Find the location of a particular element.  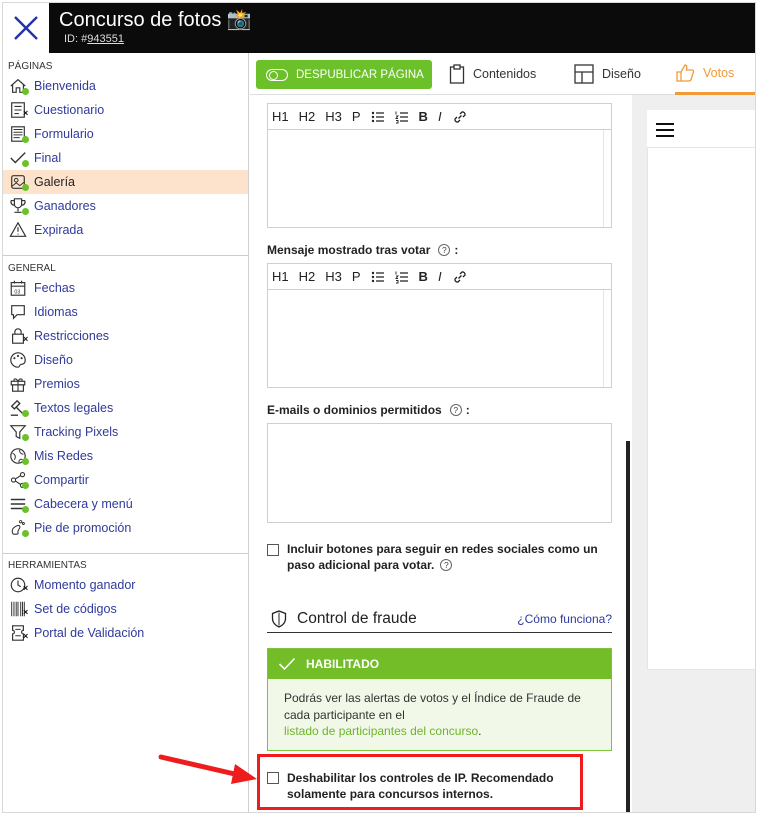

sidebar-item-galería: Galería is located at coordinates (125, 182).